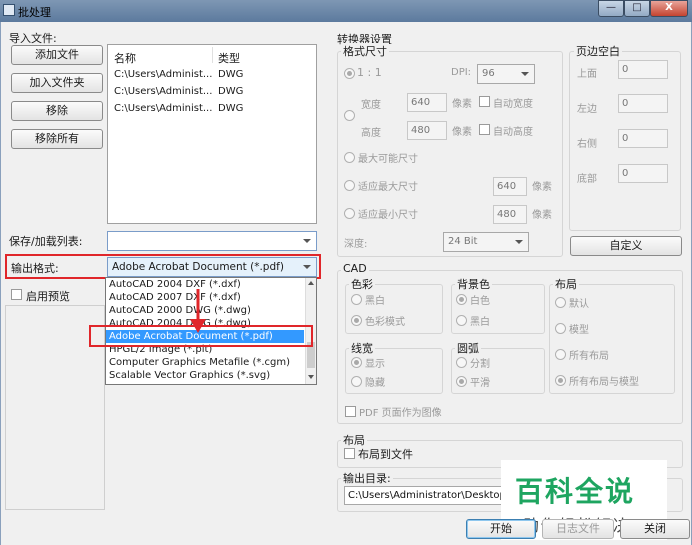  I want to click on maximize-button: □, so click(637, 8).